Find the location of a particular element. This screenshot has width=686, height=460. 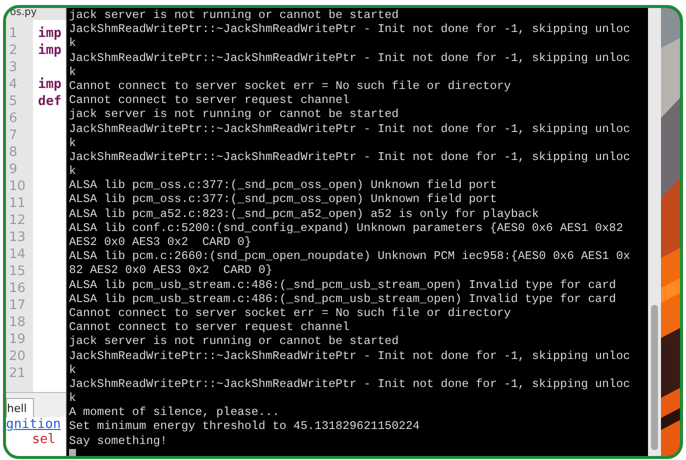

terminal-line: ALSA lib pcm.c:2660:(snd_pcm_open_noupdate) Unknown PCM iec958:{AES0 0x6 AES1 0x is located at coordinates (349, 256).